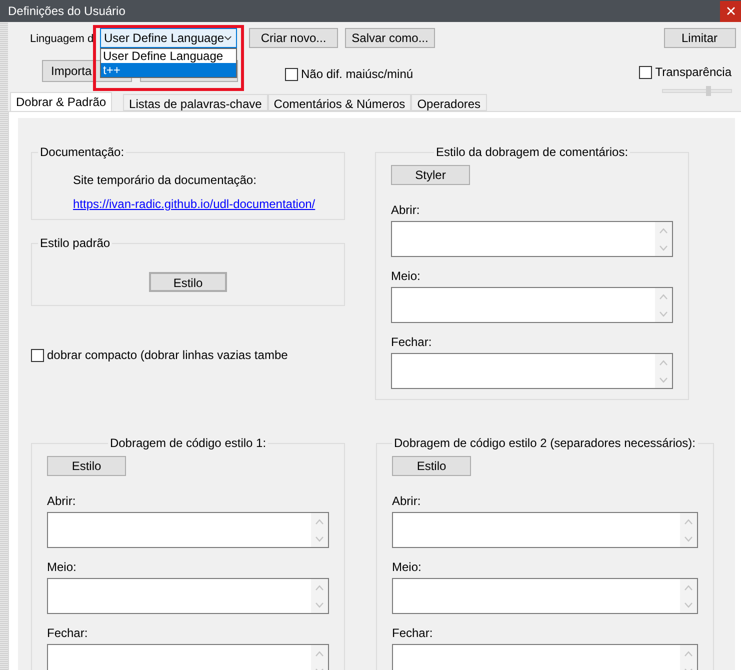 The height and width of the screenshot is (670, 741). What do you see at coordinates (228, 38) in the screenshot?
I see `caret-icon` at bounding box center [228, 38].